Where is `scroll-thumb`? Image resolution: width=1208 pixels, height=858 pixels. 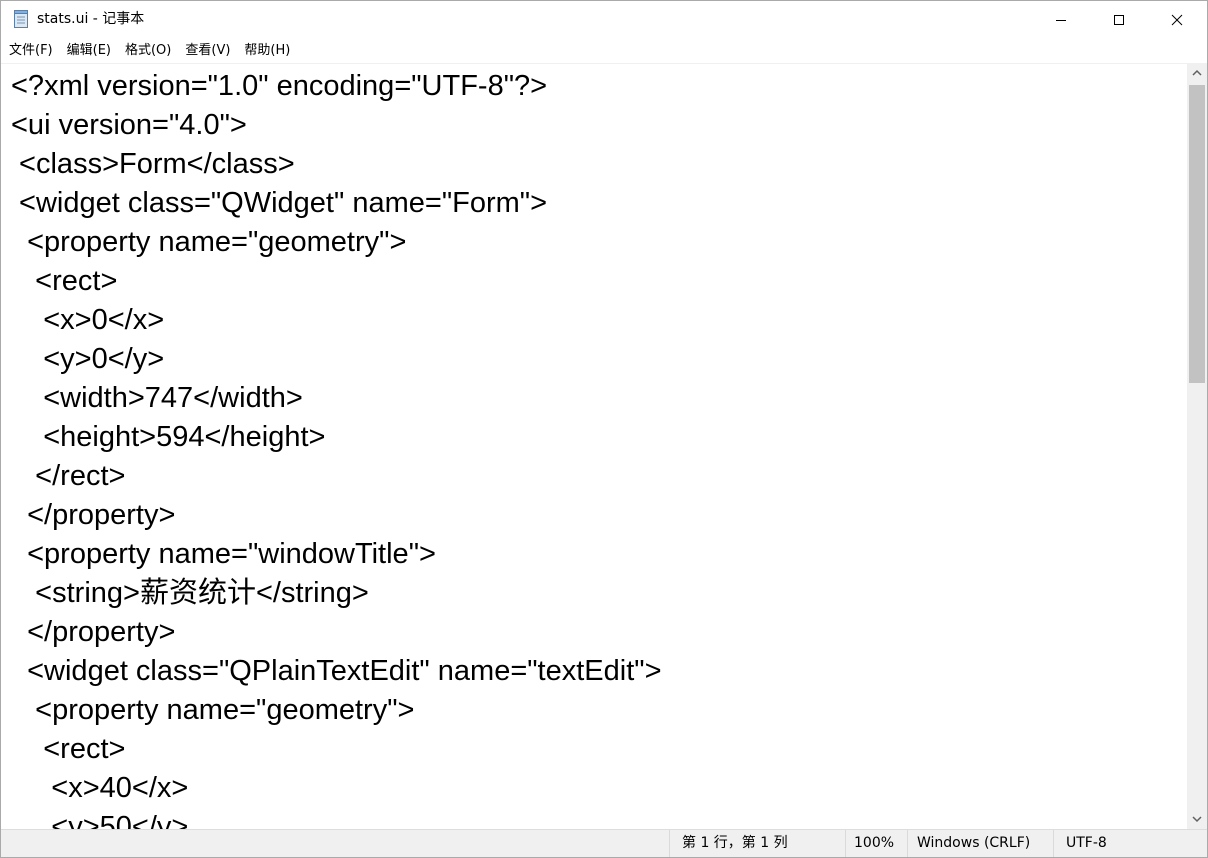 scroll-thumb is located at coordinates (1197, 234).